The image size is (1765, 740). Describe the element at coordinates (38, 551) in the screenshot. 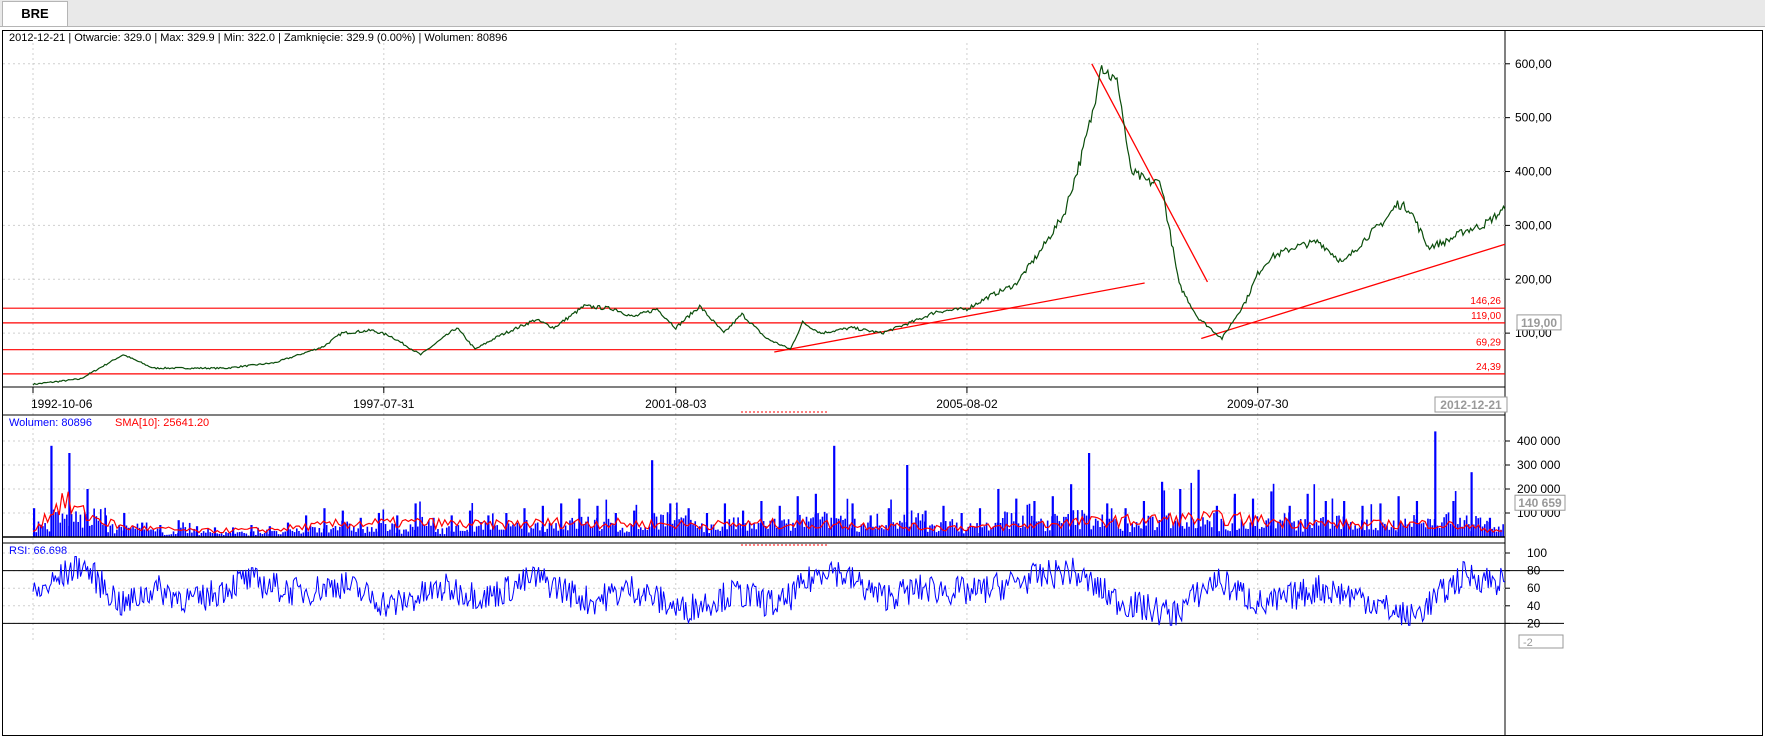

I see `rsi-legend: RSI: 66.698` at that location.